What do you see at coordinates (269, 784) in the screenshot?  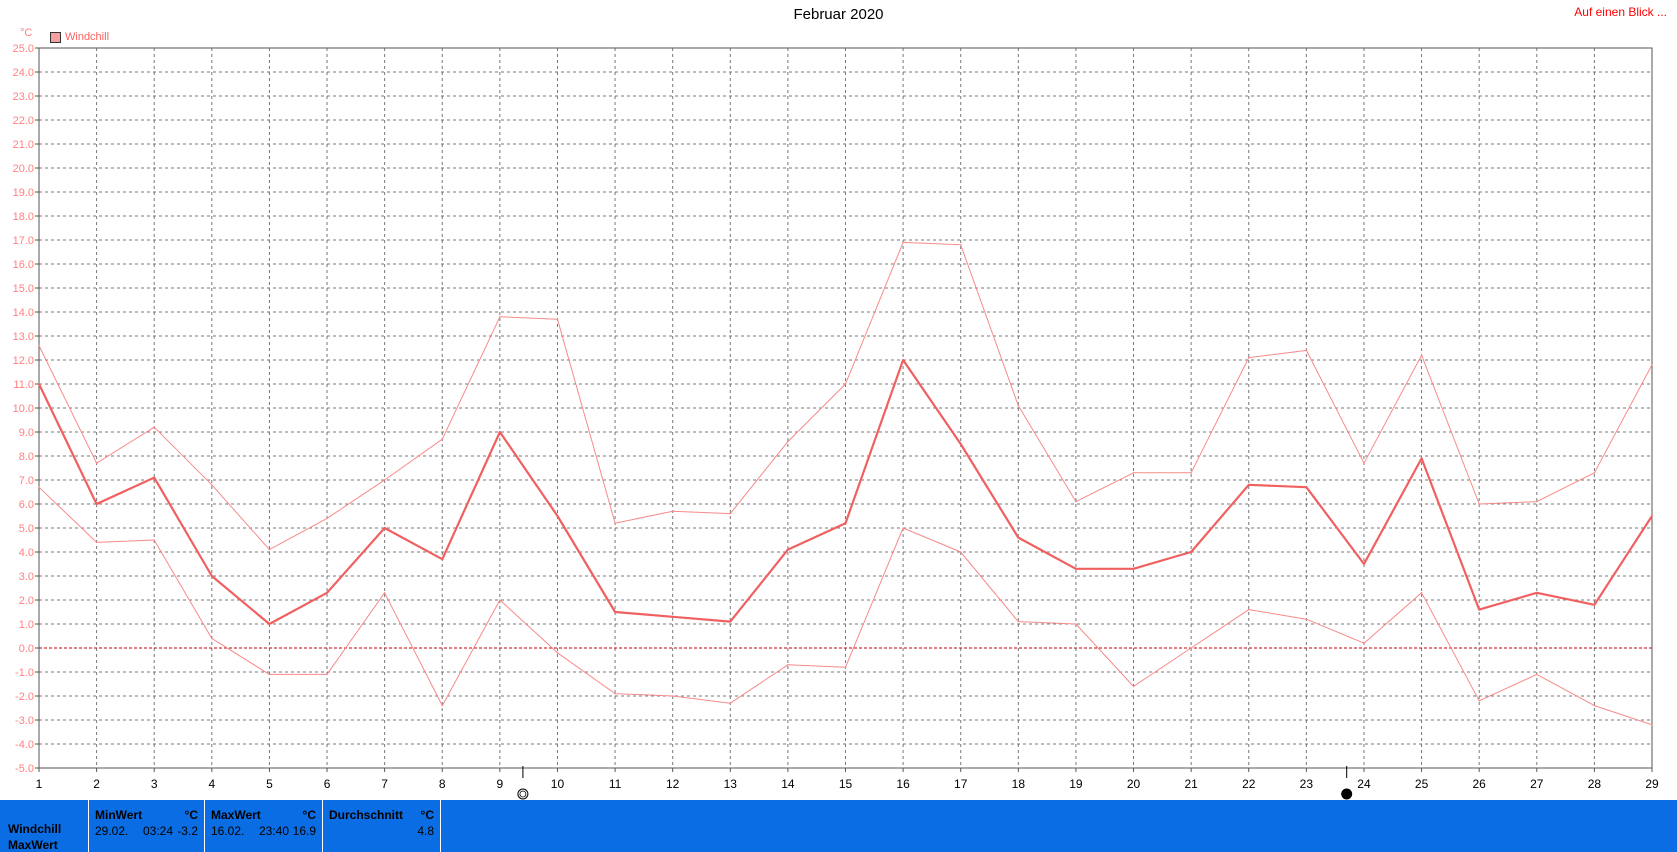 I see `x-tick-label: 5` at bounding box center [269, 784].